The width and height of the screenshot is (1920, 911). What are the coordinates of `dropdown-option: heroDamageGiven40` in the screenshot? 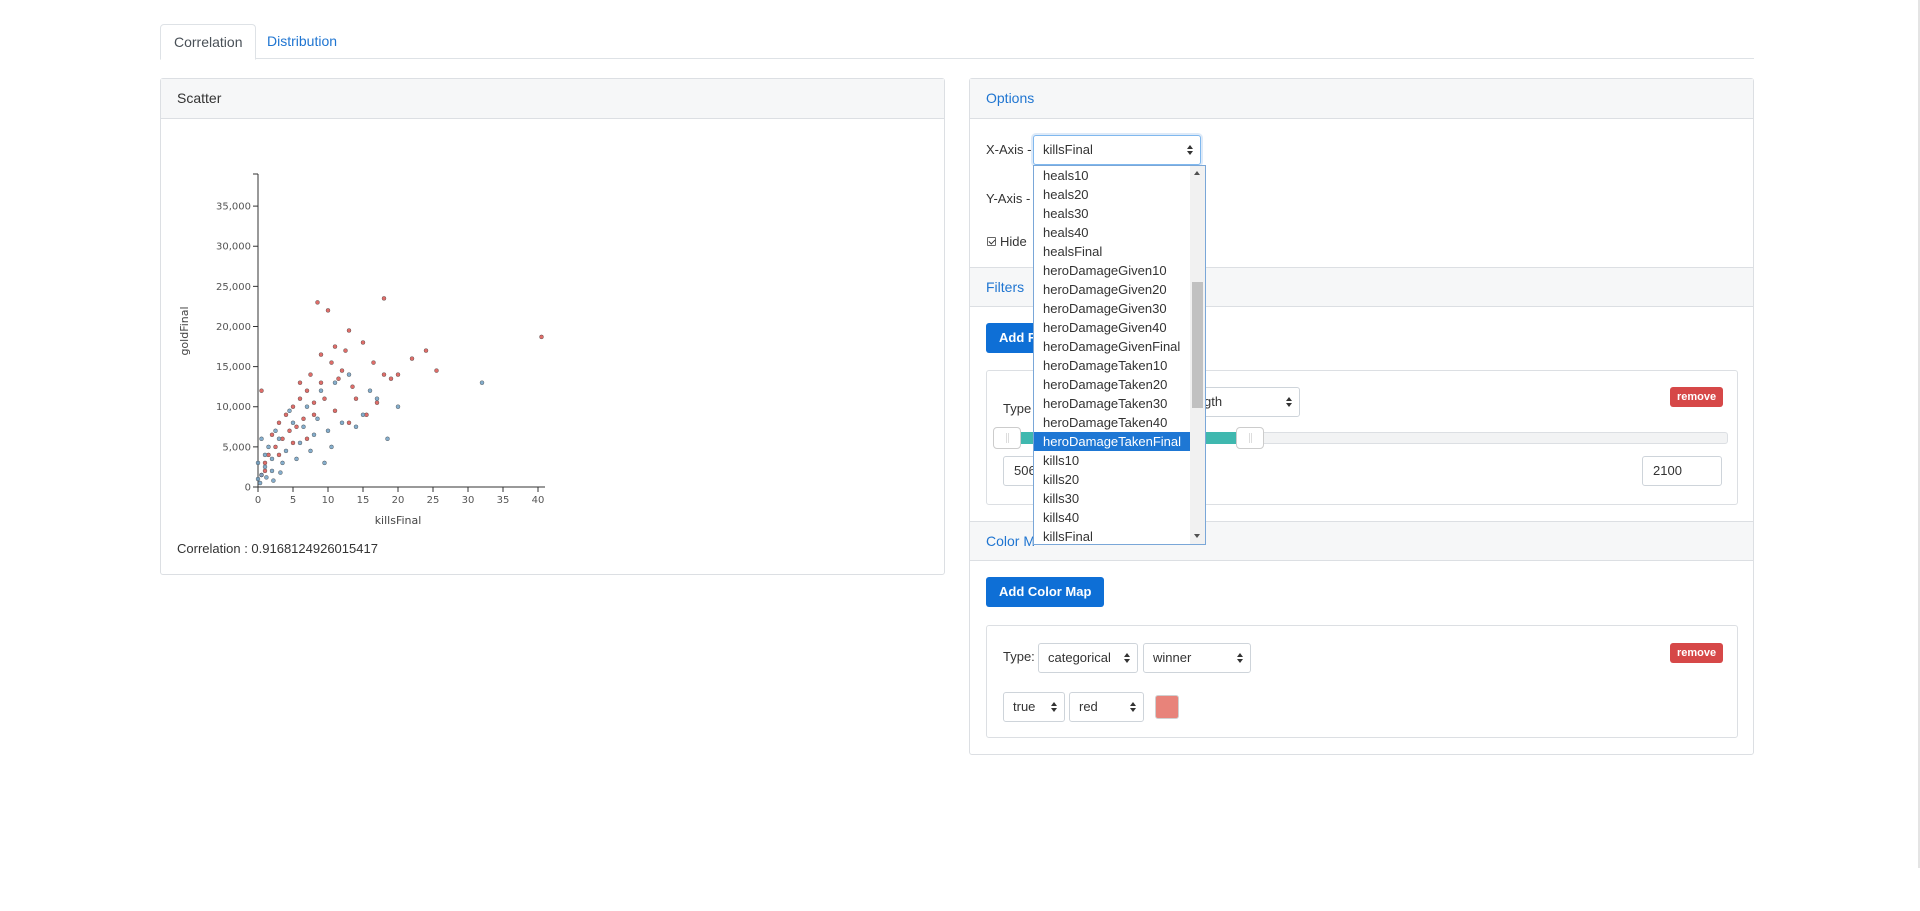 It's located at (1112, 327).